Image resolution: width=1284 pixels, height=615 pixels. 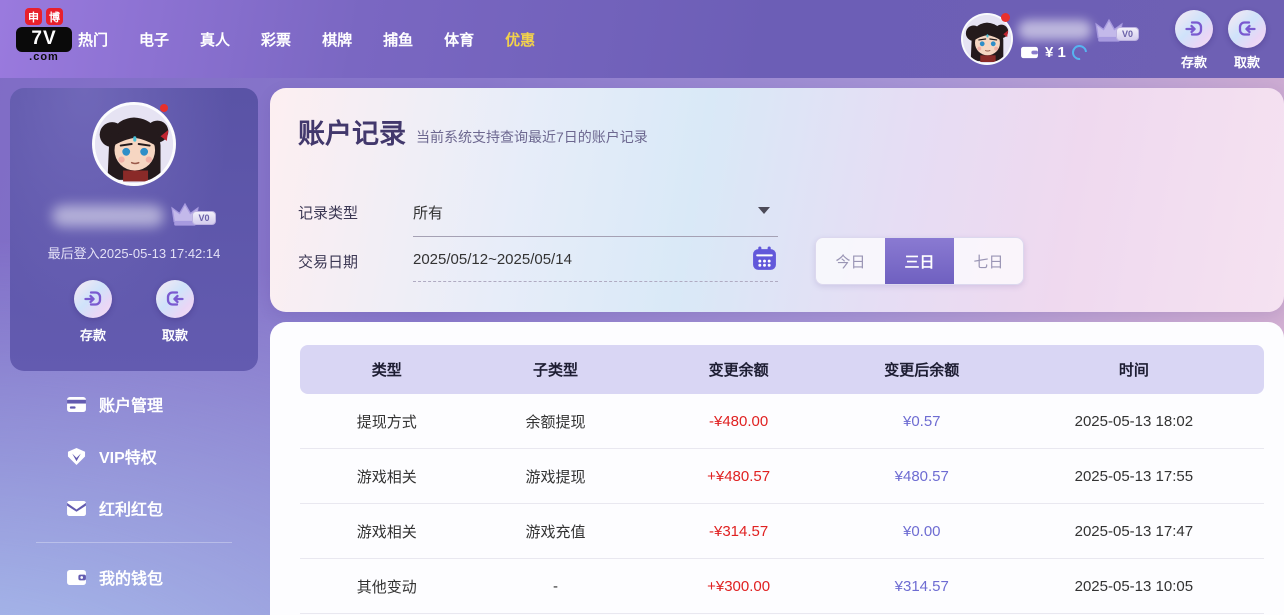 I want to click on date-range-input: 2025/05/12~2025/05/14, so click(x=595, y=264).